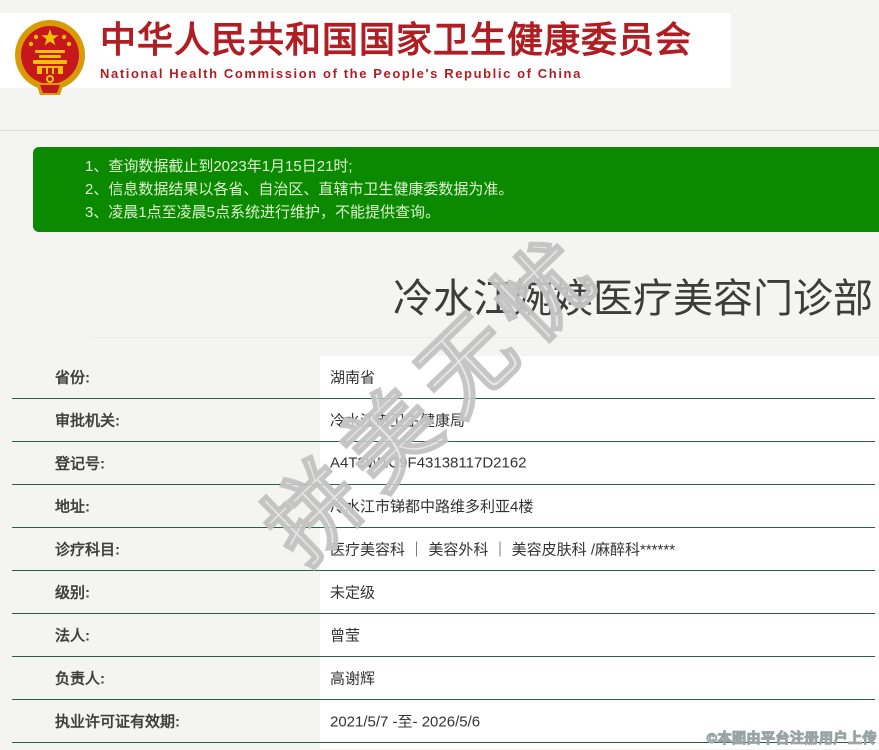  I want to click on table-row-legal-person: 法人: 曾莹, so click(445, 635).